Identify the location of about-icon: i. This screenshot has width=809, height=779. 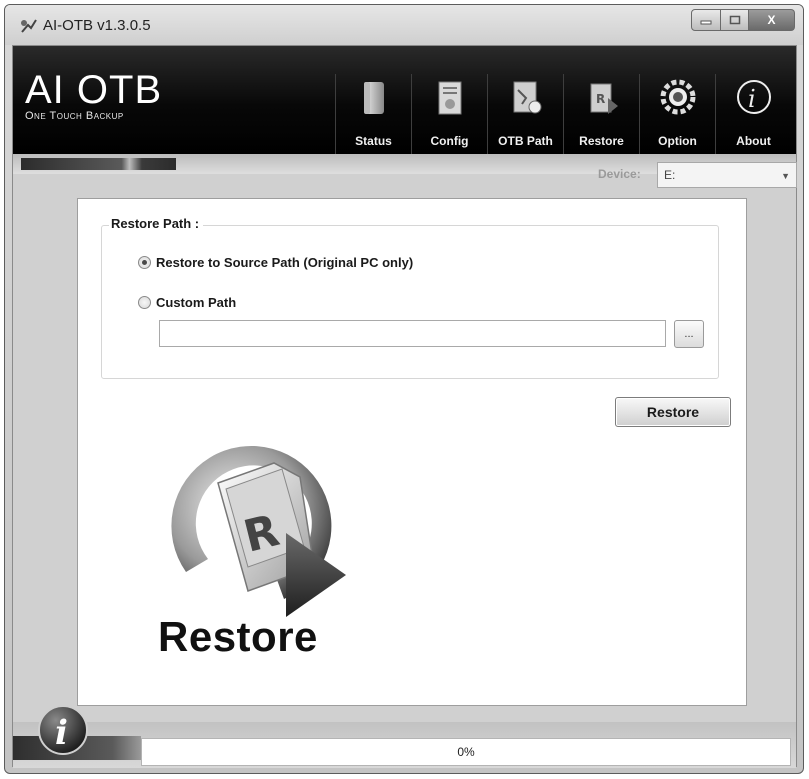
(753, 97).